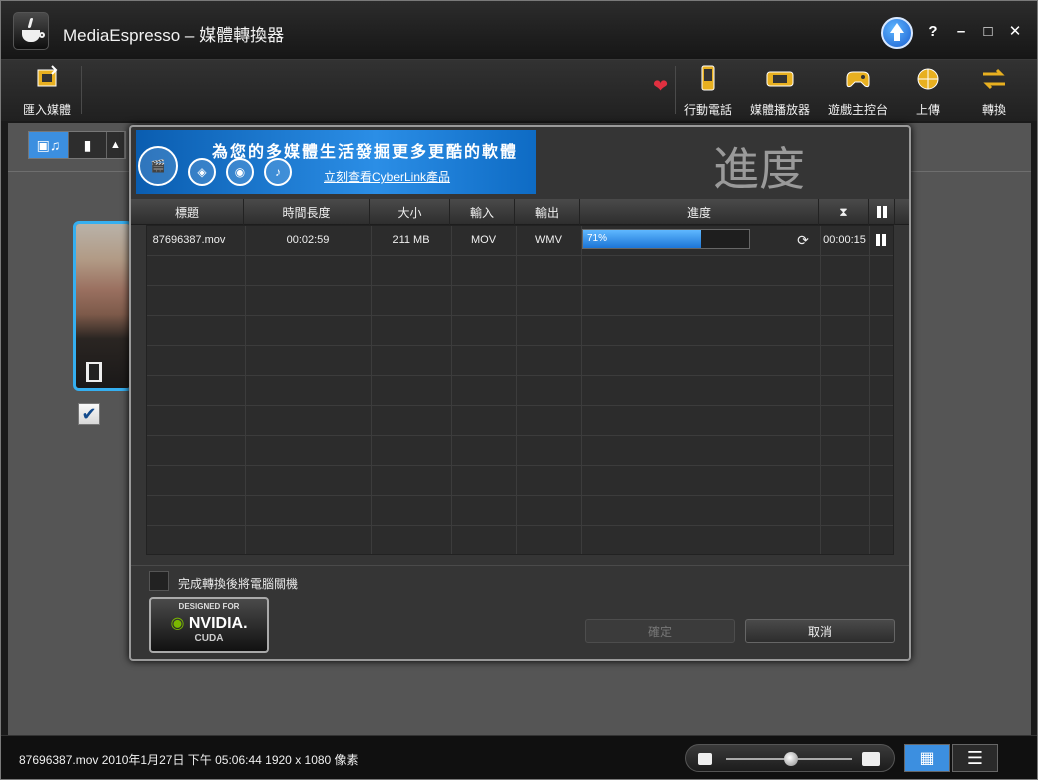 The width and height of the screenshot is (1038, 780). What do you see at coordinates (159, 581) in the screenshot?
I see `shutdown-checkbox` at bounding box center [159, 581].